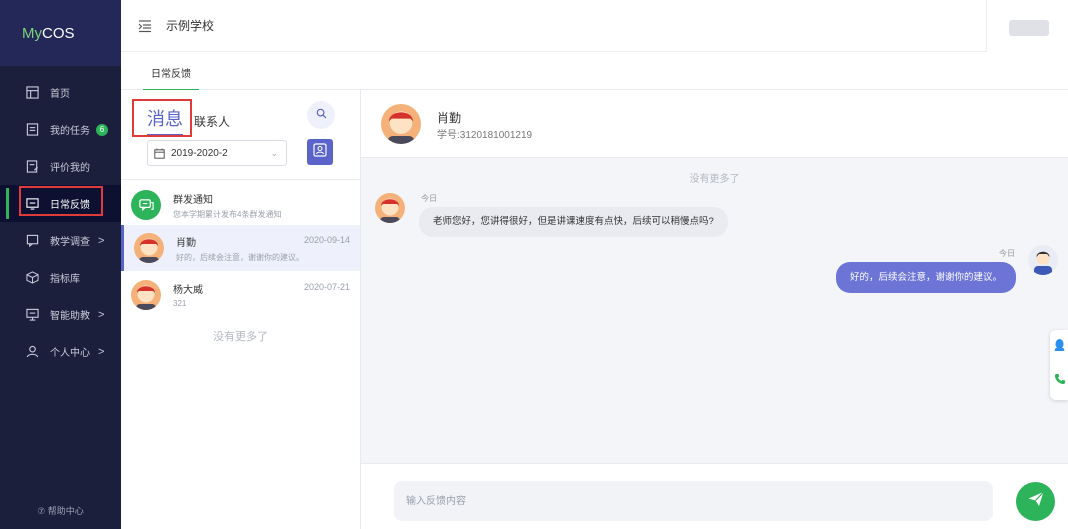  Describe the element at coordinates (925, 277) in the screenshot. I see `message-bubble-sent: 好的，后续会注意，谢谢你的建议。` at that location.